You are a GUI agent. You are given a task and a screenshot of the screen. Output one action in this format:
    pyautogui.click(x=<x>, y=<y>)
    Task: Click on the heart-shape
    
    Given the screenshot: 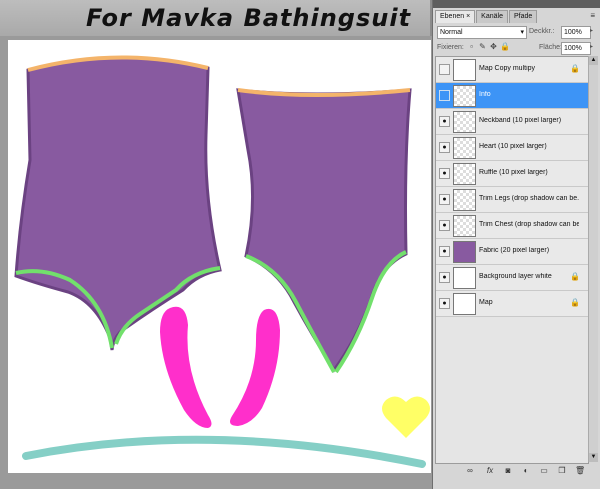 What is the action you would take?
    pyautogui.click(x=406, y=417)
    